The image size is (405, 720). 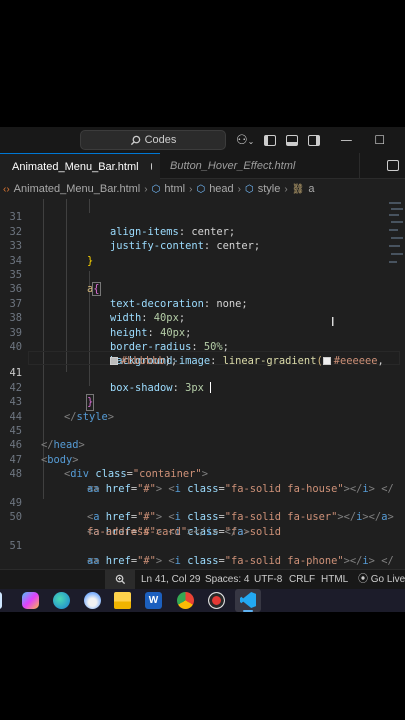 What do you see at coordinates (292, 140) in the screenshot?
I see `toggle-panel-icon` at bounding box center [292, 140].